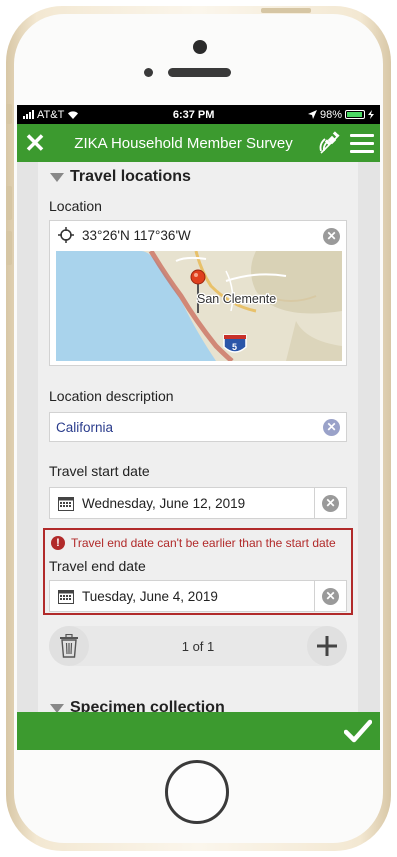 The width and height of the screenshot is (397, 857). What do you see at coordinates (199, 72) in the screenshot?
I see `earpiece-speaker` at bounding box center [199, 72].